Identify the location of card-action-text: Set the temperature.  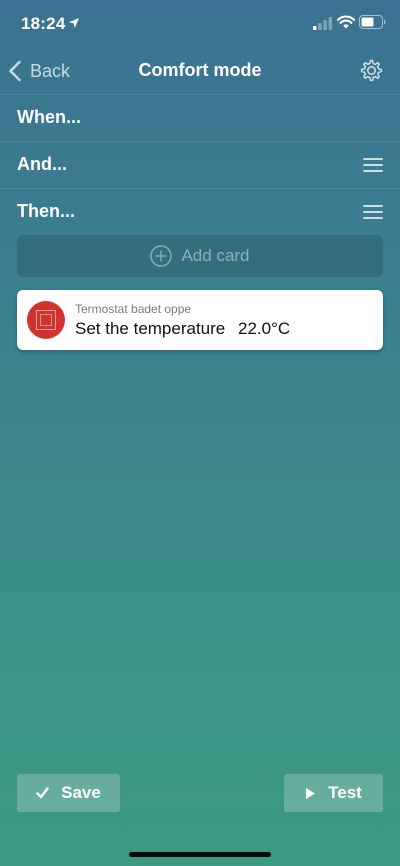
(150, 328).